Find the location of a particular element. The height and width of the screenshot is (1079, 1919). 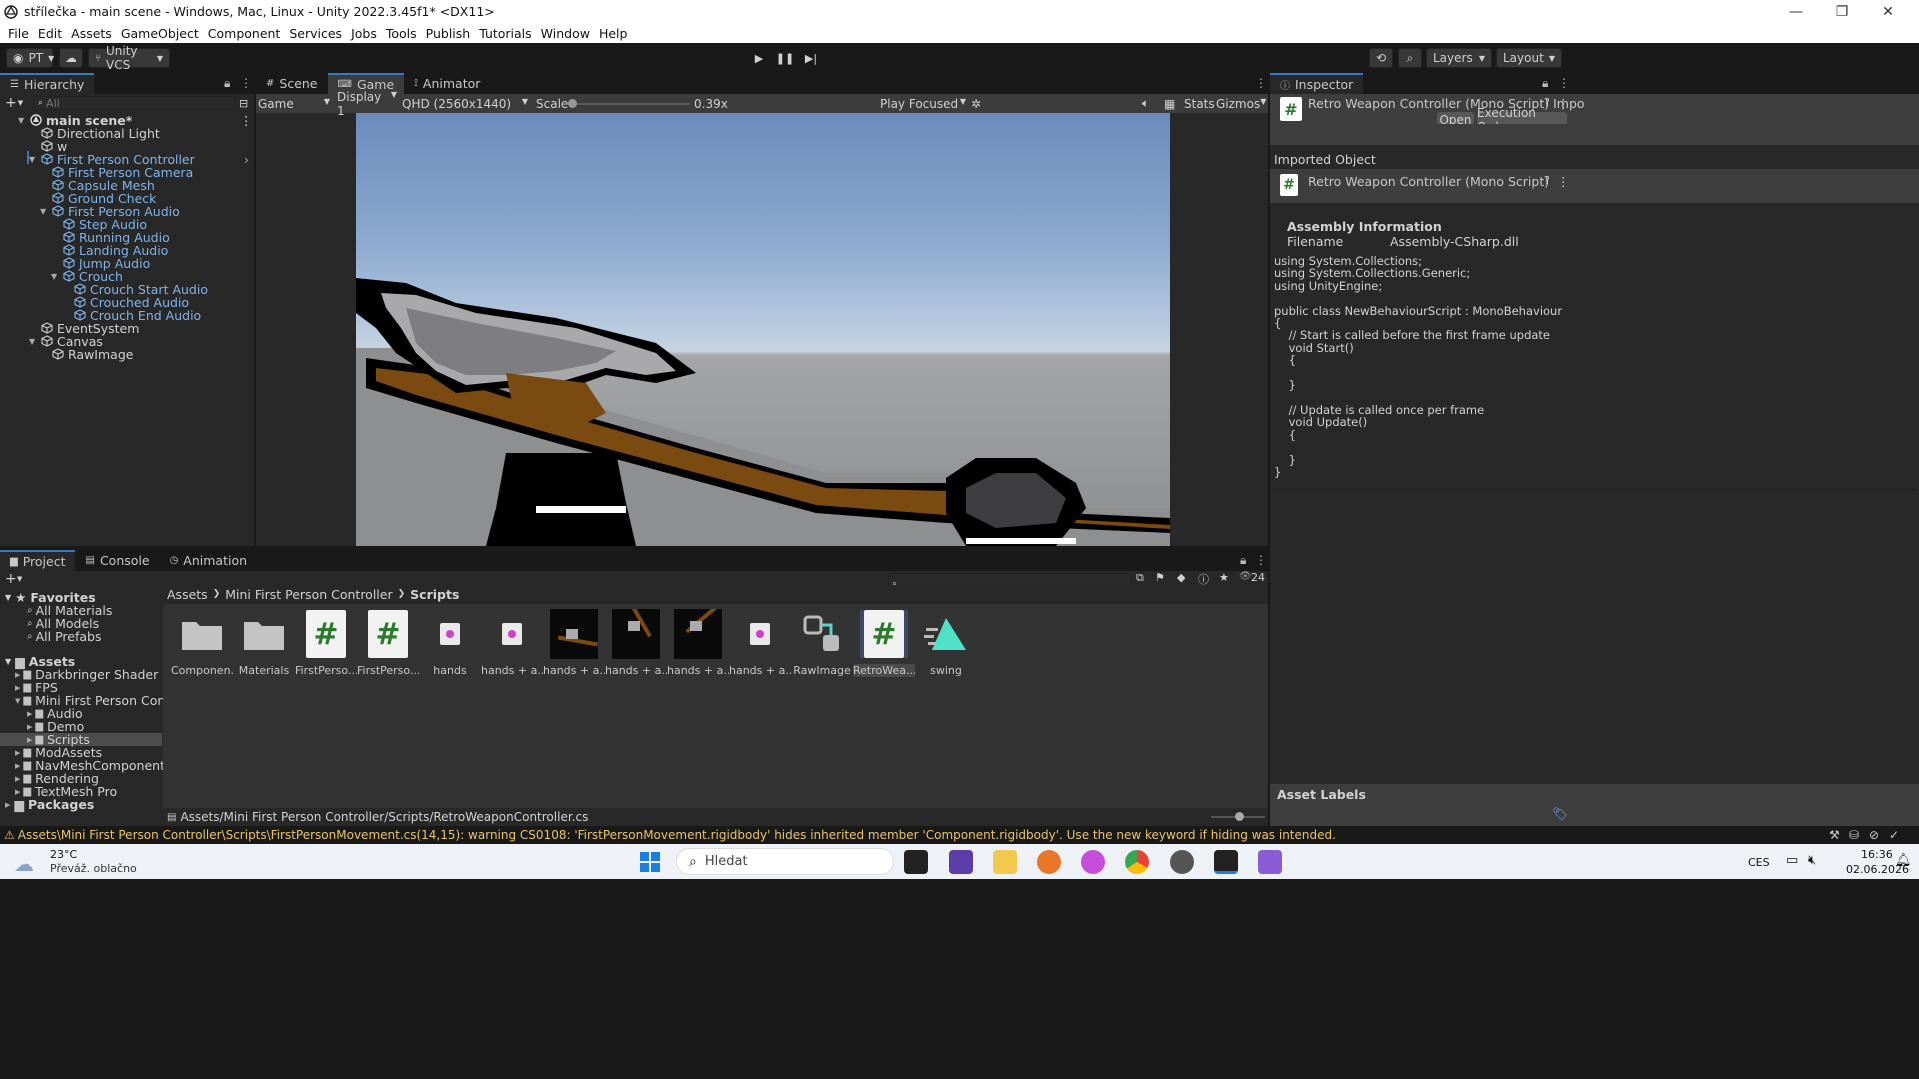

cache-icon: ⛁ is located at coordinates (1854, 835).